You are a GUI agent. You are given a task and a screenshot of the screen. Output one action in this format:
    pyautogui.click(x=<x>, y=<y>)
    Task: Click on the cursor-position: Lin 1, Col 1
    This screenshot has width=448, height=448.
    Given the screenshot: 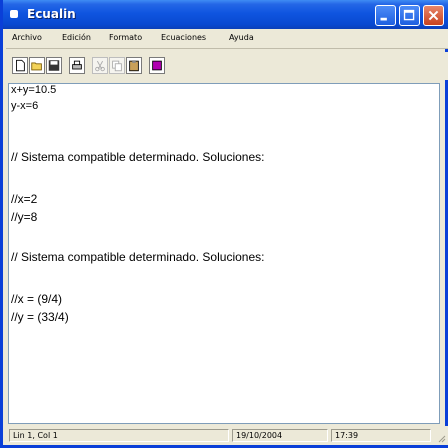 What is the action you would take?
    pyautogui.click(x=119, y=435)
    